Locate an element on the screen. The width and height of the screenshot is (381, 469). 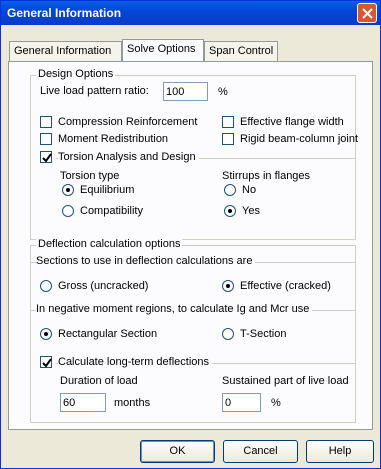
help-button-label: Help is located at coordinates (340, 451).